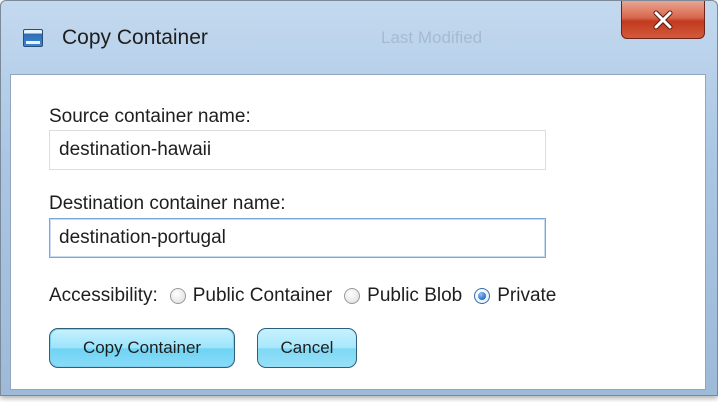 This screenshot has height=402, width=718. Describe the element at coordinates (482, 296) in the screenshot. I see `radio-button-selected-icon` at that location.